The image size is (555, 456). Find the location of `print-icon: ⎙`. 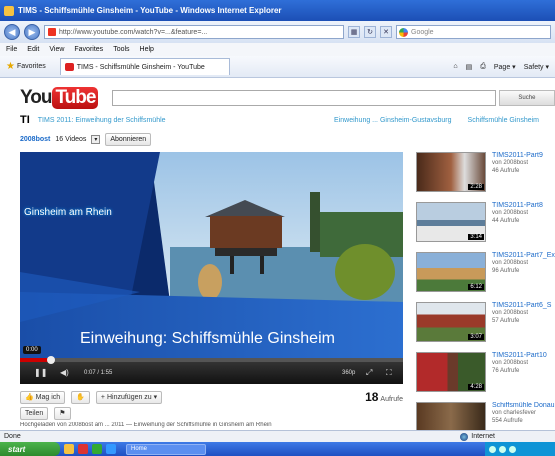

print-icon: ⎙ is located at coordinates (483, 67).